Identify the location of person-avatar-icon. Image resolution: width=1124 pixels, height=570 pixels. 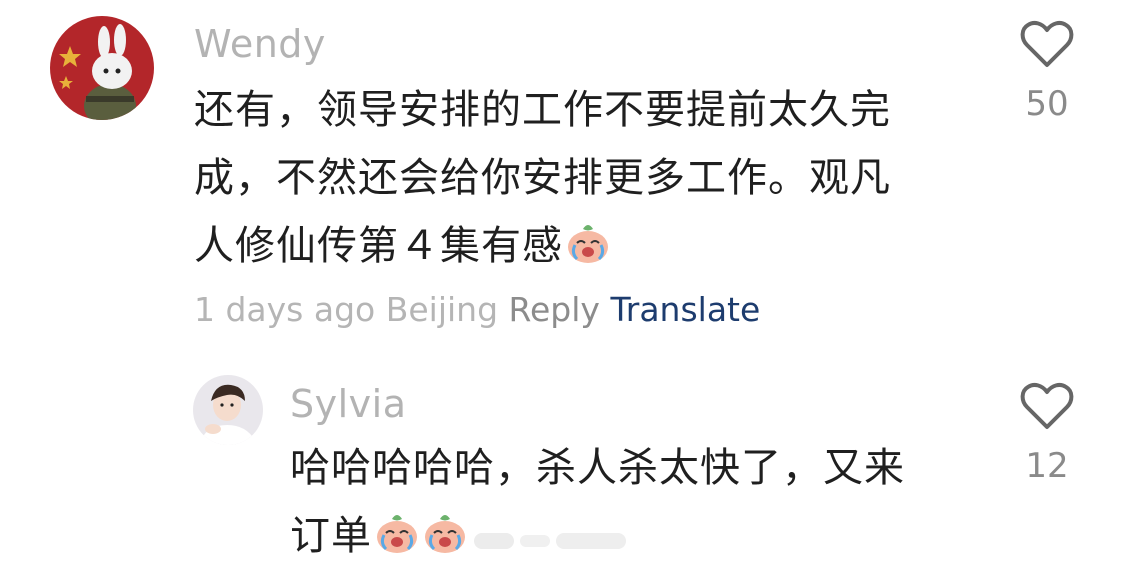
(228, 410).